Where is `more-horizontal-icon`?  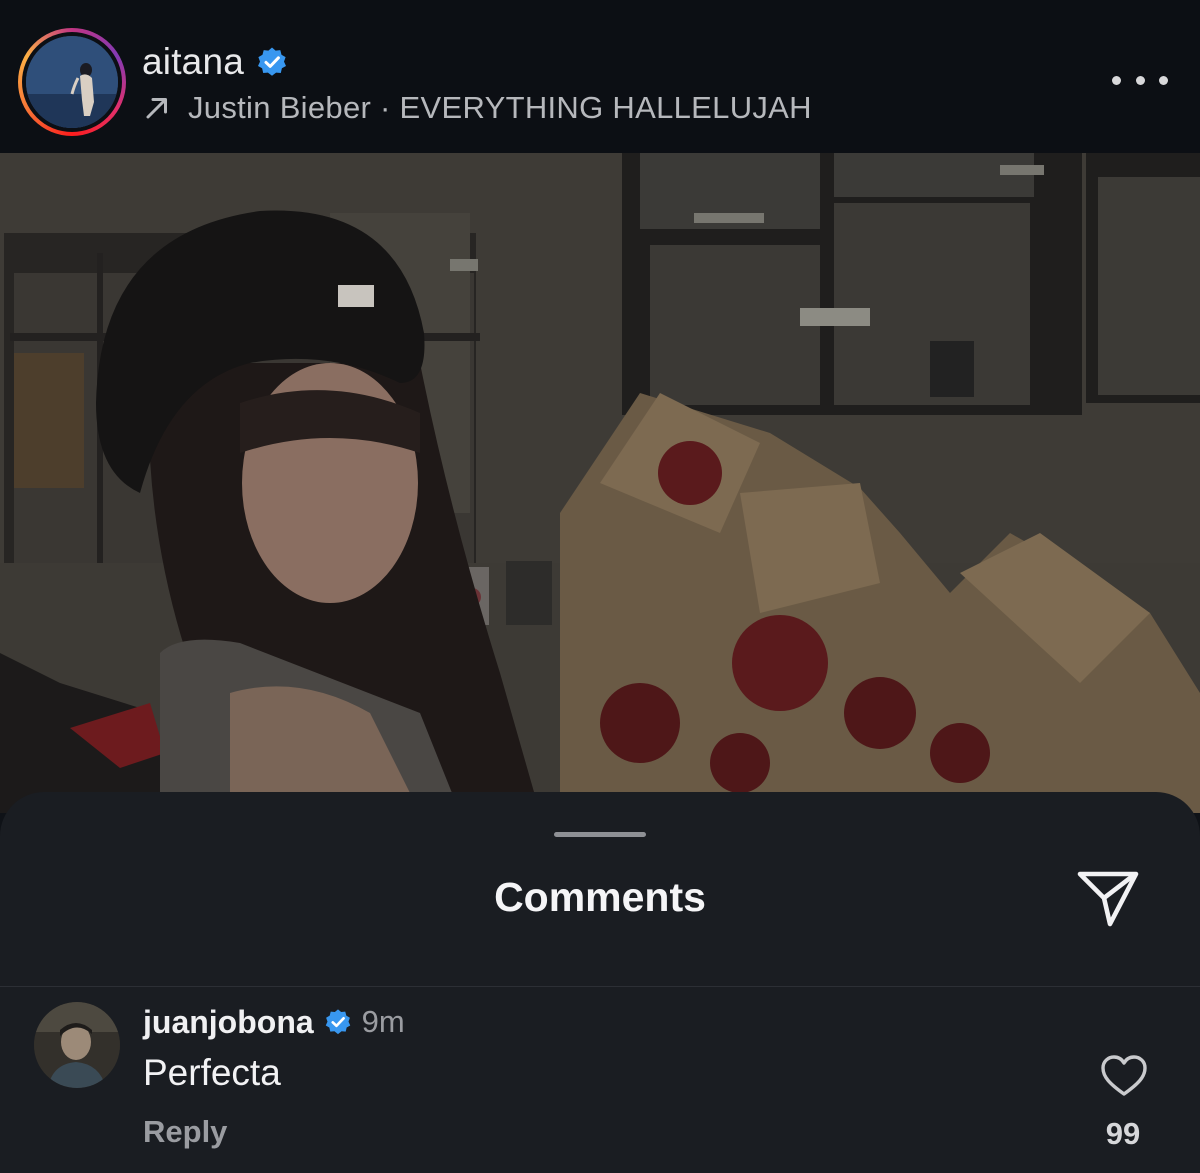 more-horizontal-icon is located at coordinates (1116, 80).